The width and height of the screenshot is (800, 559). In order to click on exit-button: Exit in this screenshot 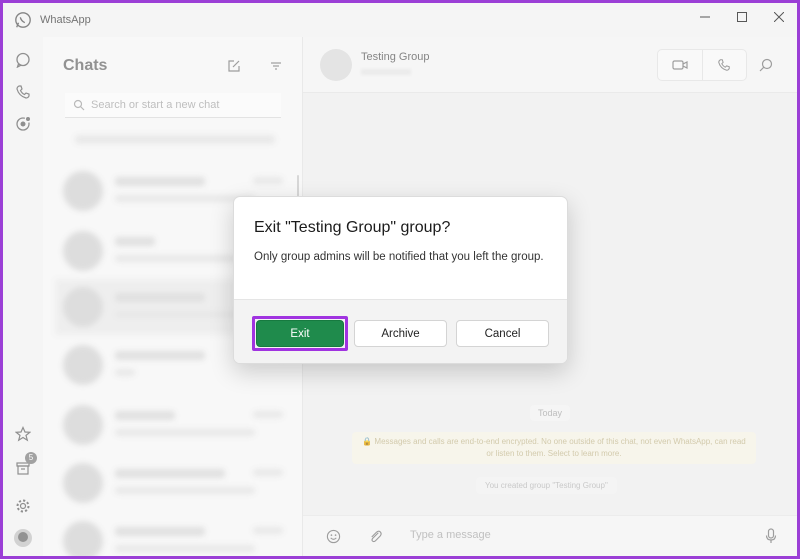, I will do `click(300, 333)`.